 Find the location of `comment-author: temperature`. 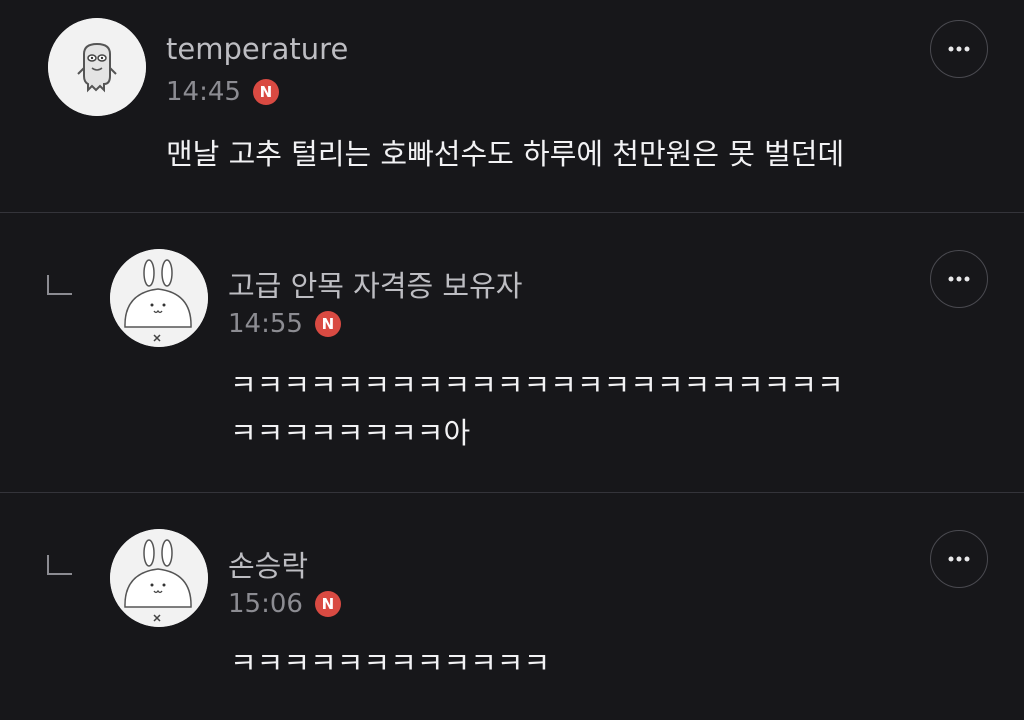

comment-author: temperature is located at coordinates (257, 49).